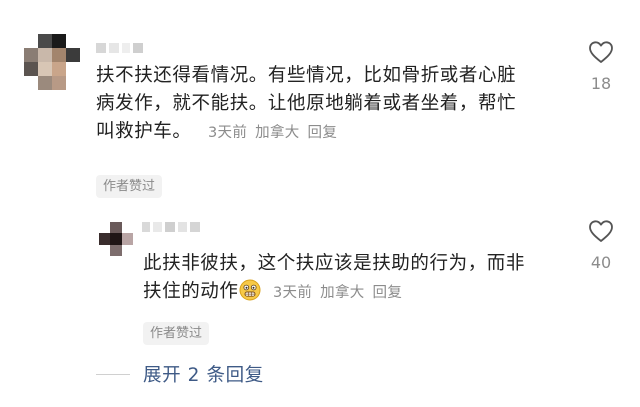 The image size is (640, 407). What do you see at coordinates (191, 291) in the screenshot?
I see `comment-line-text: 扶住的动作` at bounding box center [191, 291].